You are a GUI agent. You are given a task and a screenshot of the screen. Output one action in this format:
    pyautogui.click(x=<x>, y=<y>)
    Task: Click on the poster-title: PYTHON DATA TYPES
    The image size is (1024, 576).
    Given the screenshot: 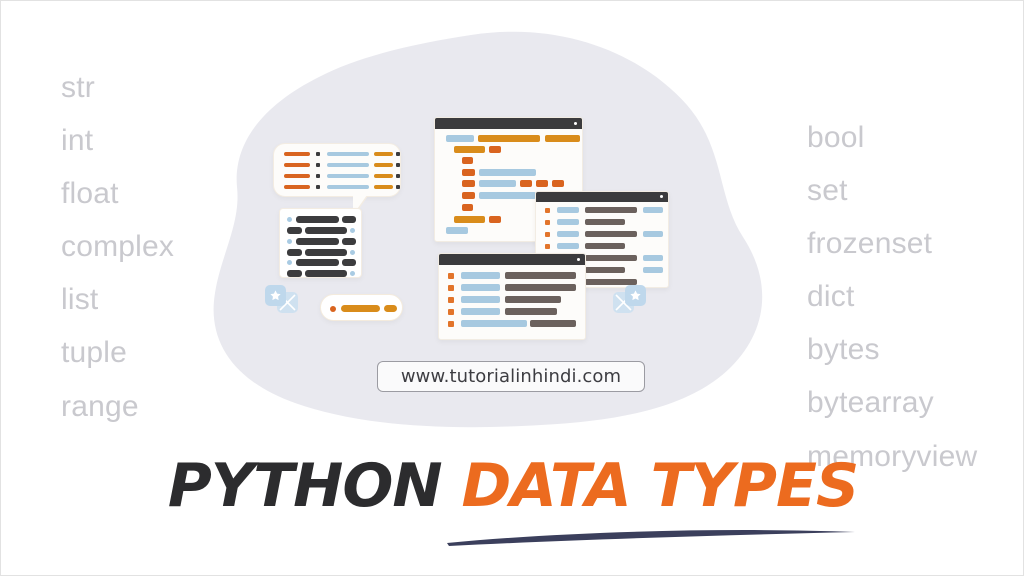 What is the action you would take?
    pyautogui.click(x=512, y=486)
    